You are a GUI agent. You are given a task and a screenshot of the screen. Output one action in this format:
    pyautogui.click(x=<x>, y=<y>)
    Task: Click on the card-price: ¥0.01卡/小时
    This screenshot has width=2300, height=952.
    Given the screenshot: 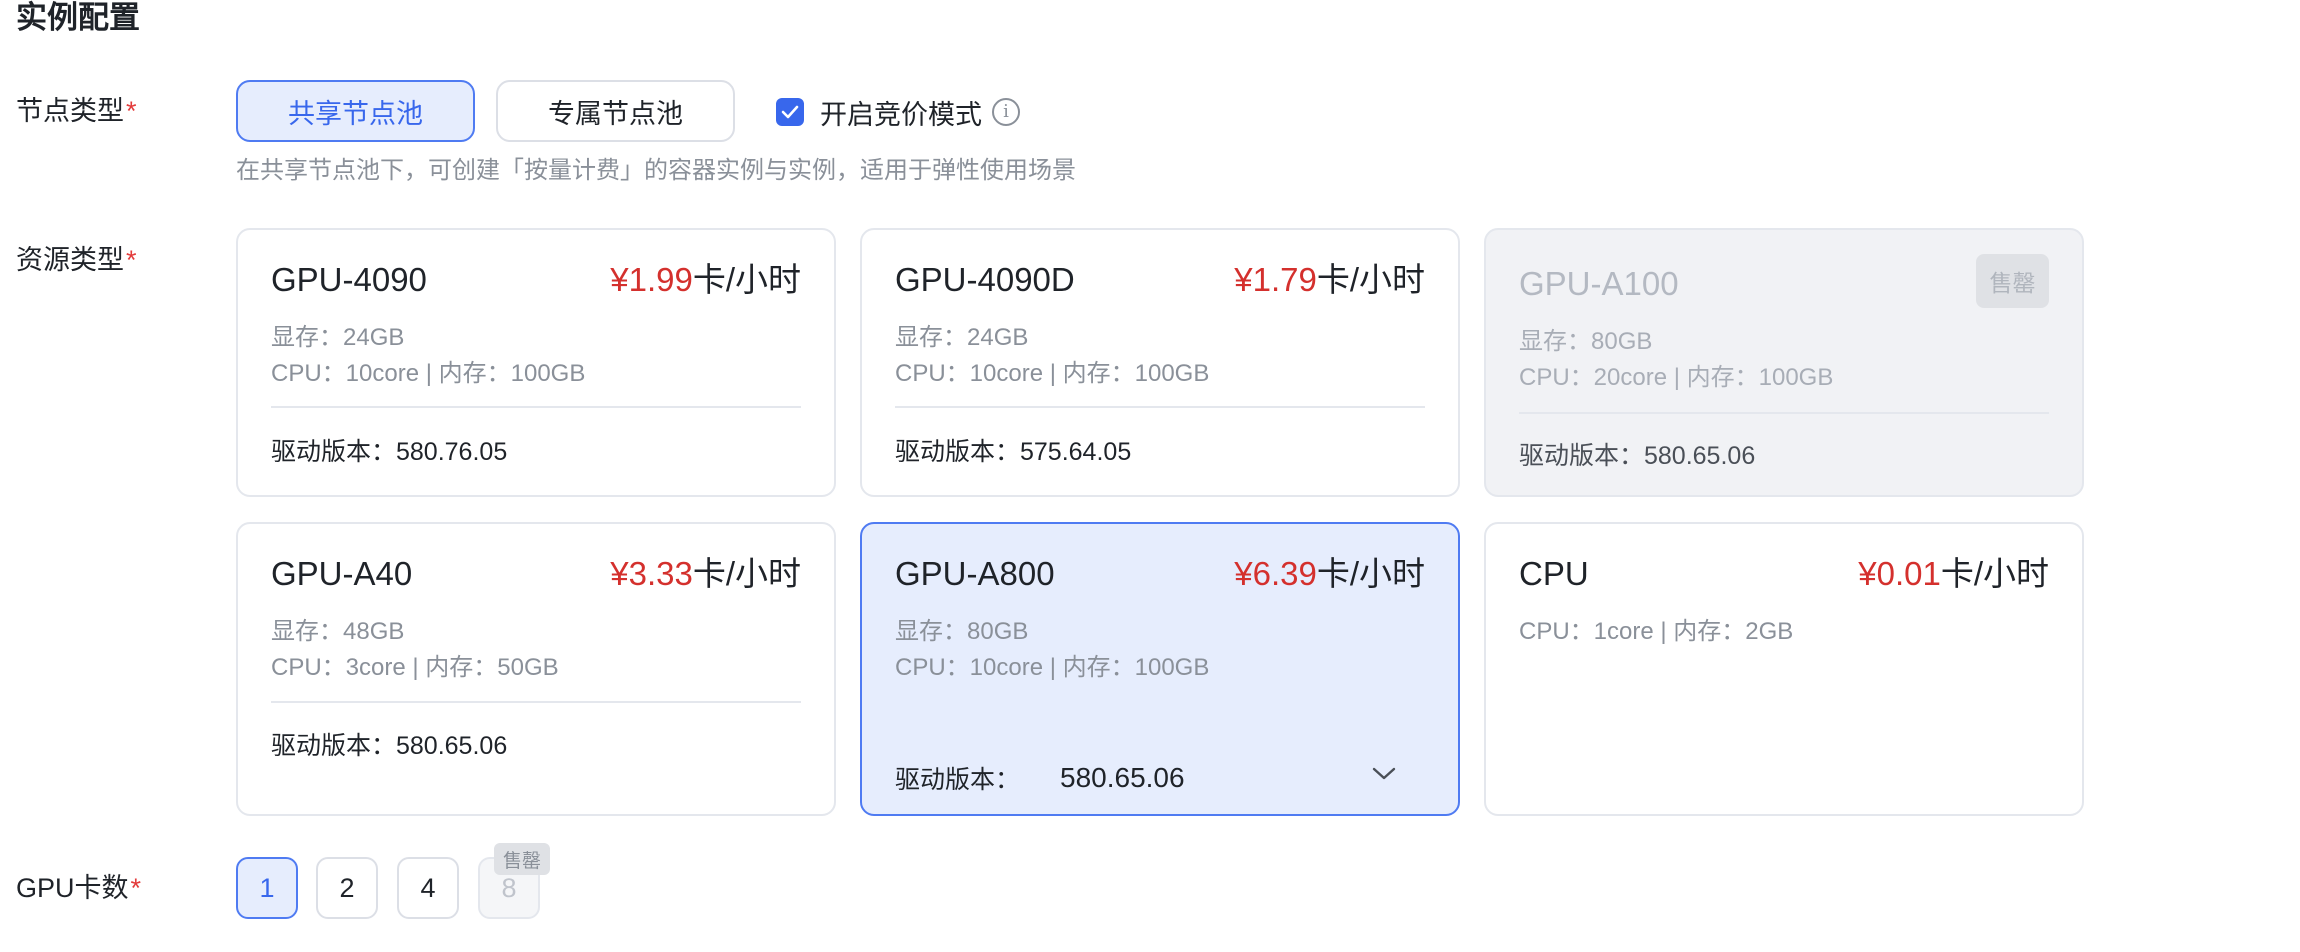 What is the action you would take?
    pyautogui.click(x=1953, y=573)
    